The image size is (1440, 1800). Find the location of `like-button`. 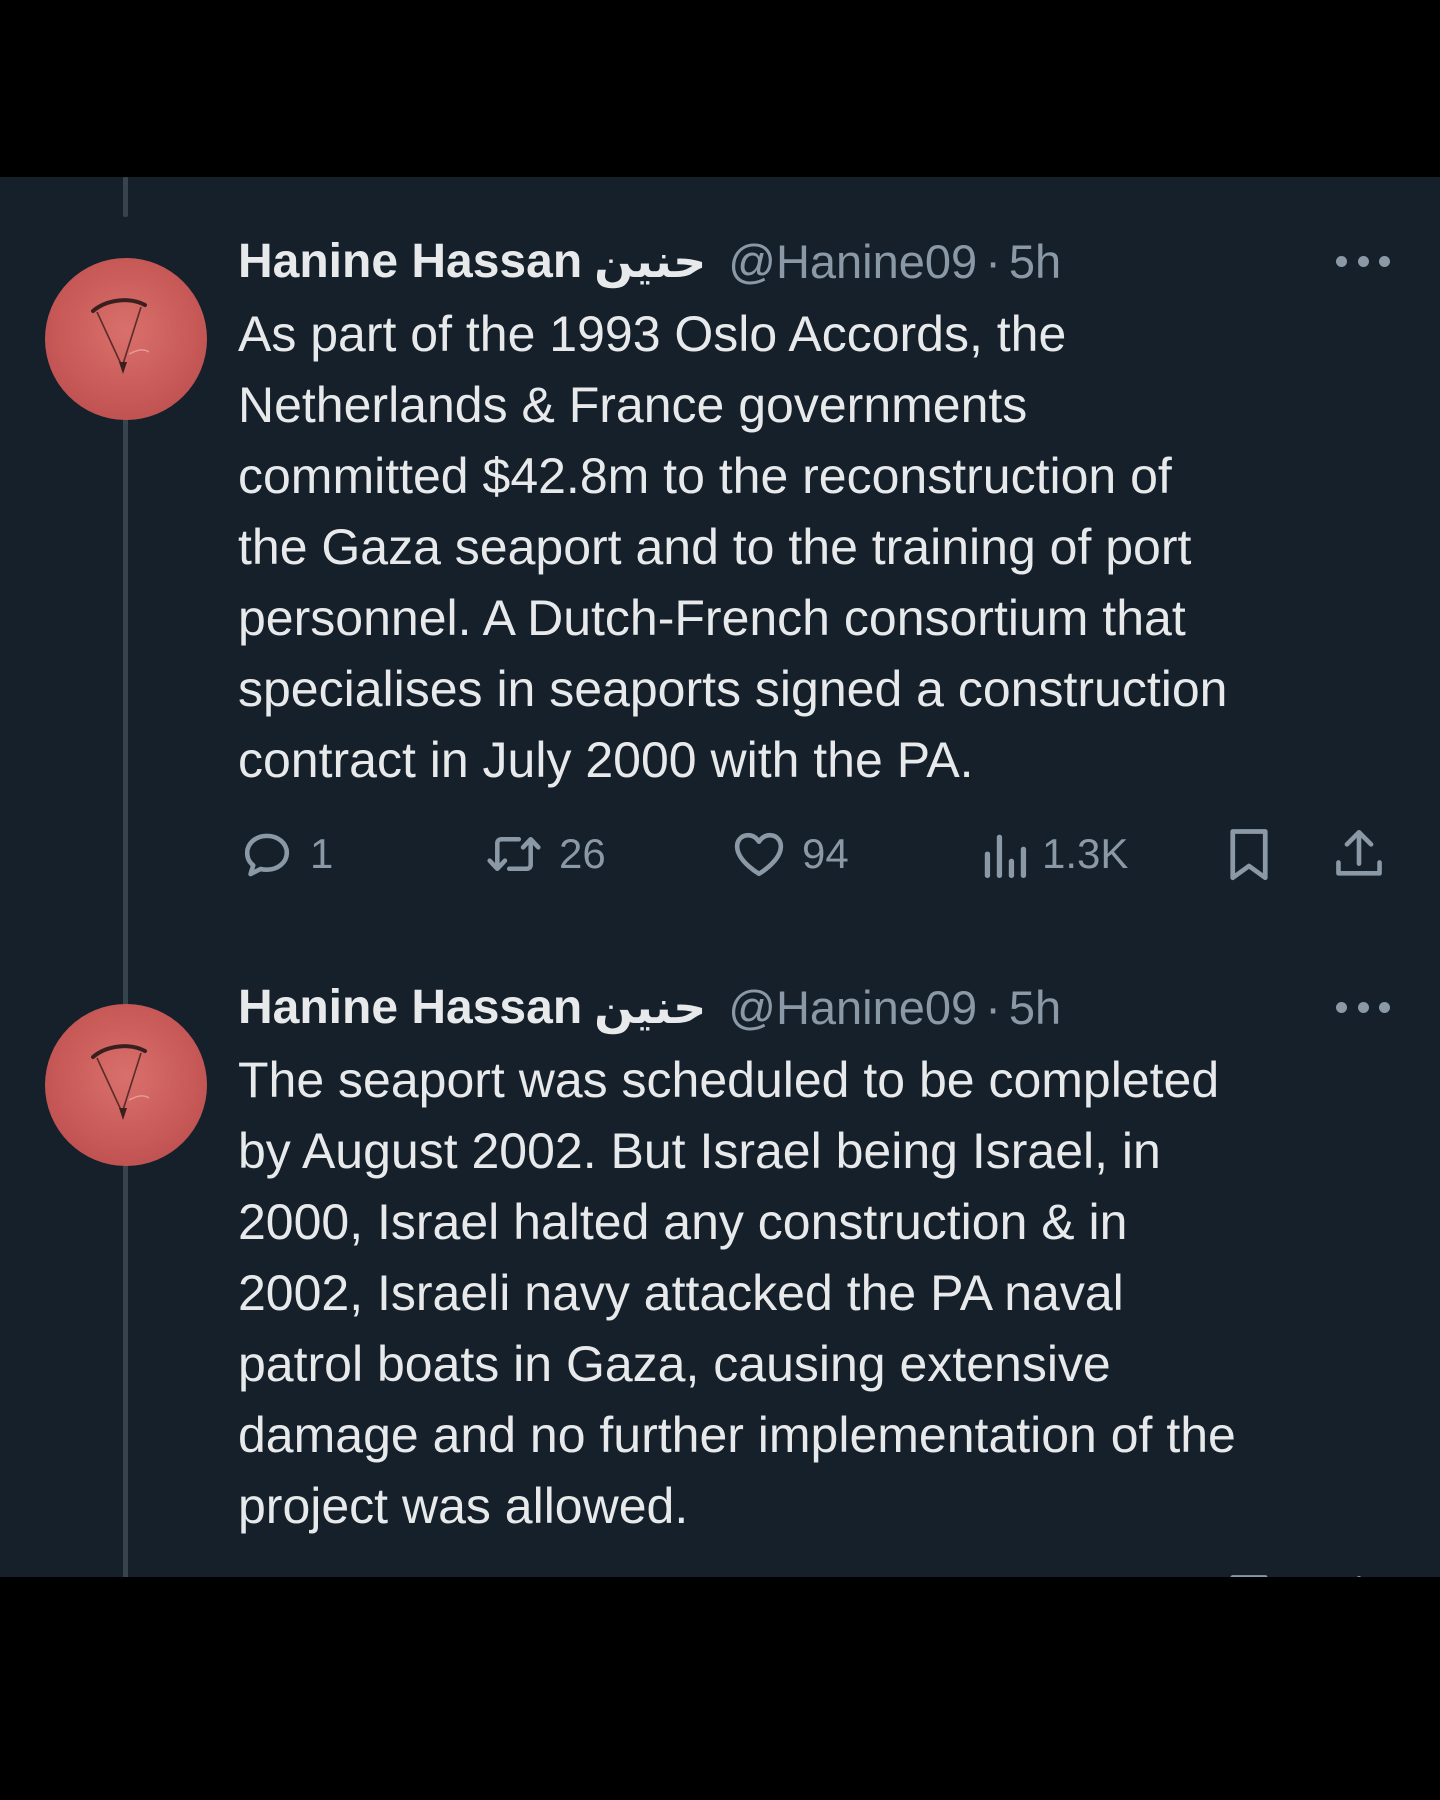

like-button is located at coordinates (759, 1573).